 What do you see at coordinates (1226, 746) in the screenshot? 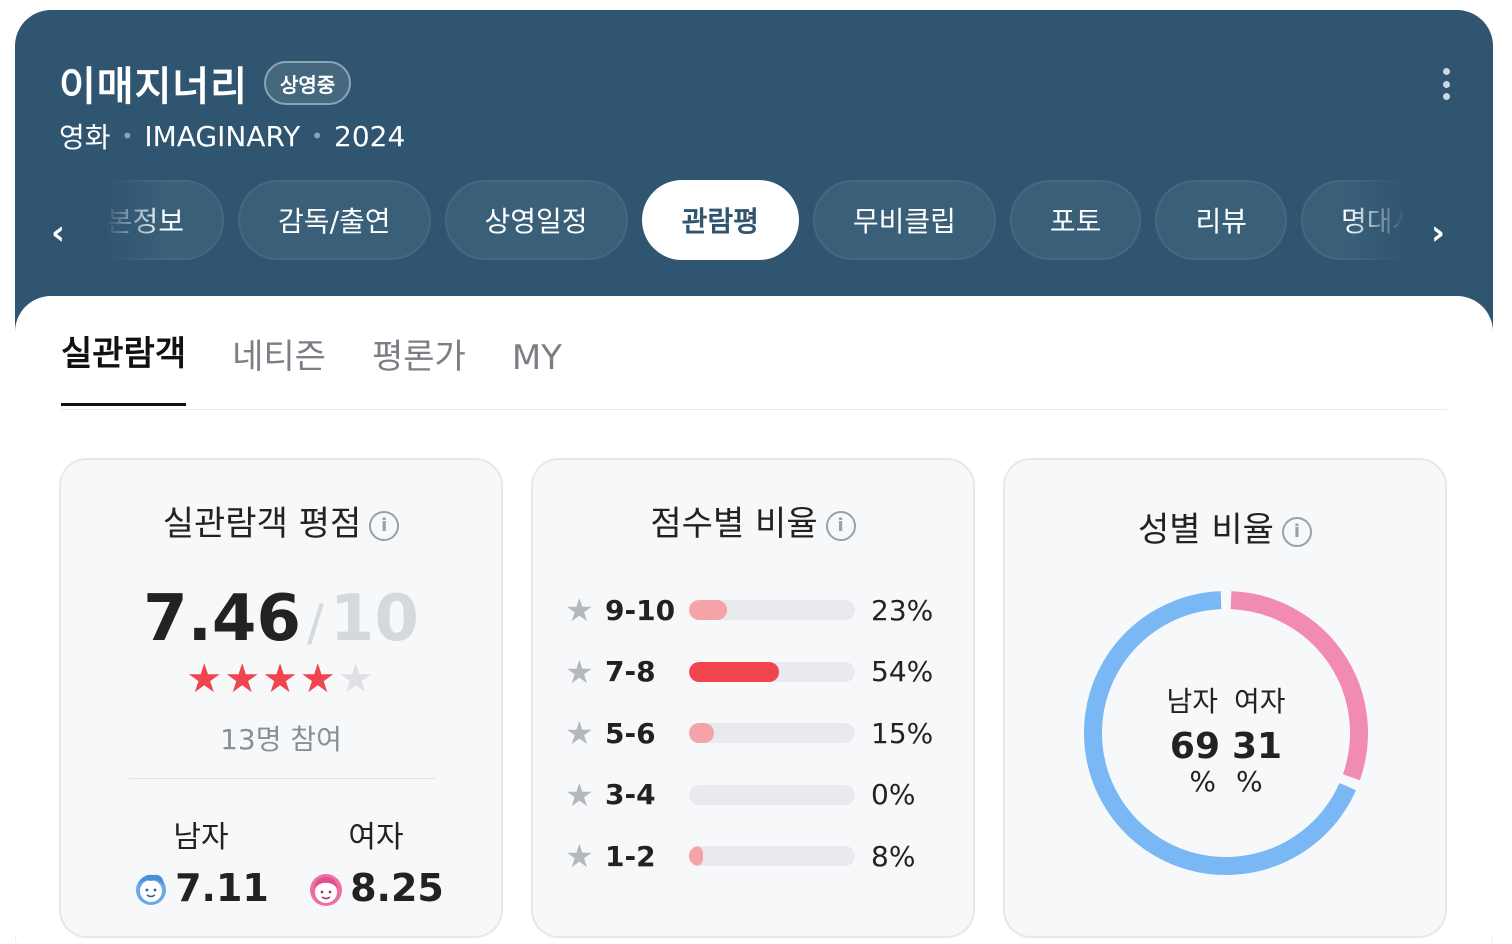
I see `donut-values: 69 31` at bounding box center [1226, 746].